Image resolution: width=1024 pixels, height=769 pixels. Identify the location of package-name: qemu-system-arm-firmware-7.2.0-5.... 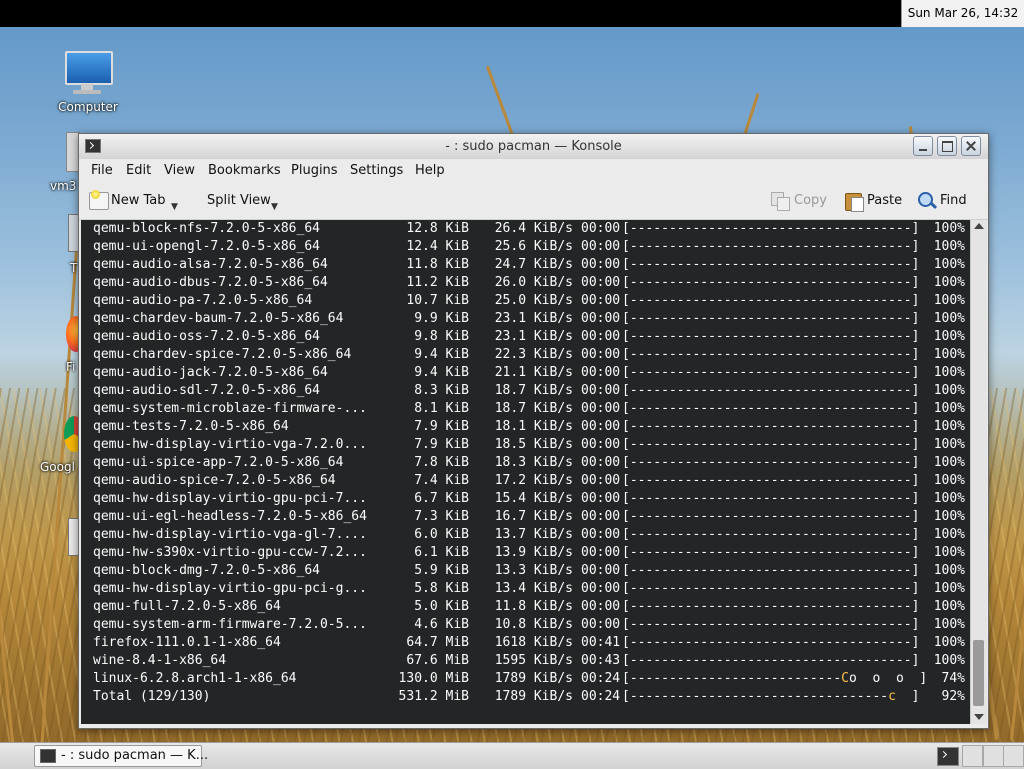
(230, 624).